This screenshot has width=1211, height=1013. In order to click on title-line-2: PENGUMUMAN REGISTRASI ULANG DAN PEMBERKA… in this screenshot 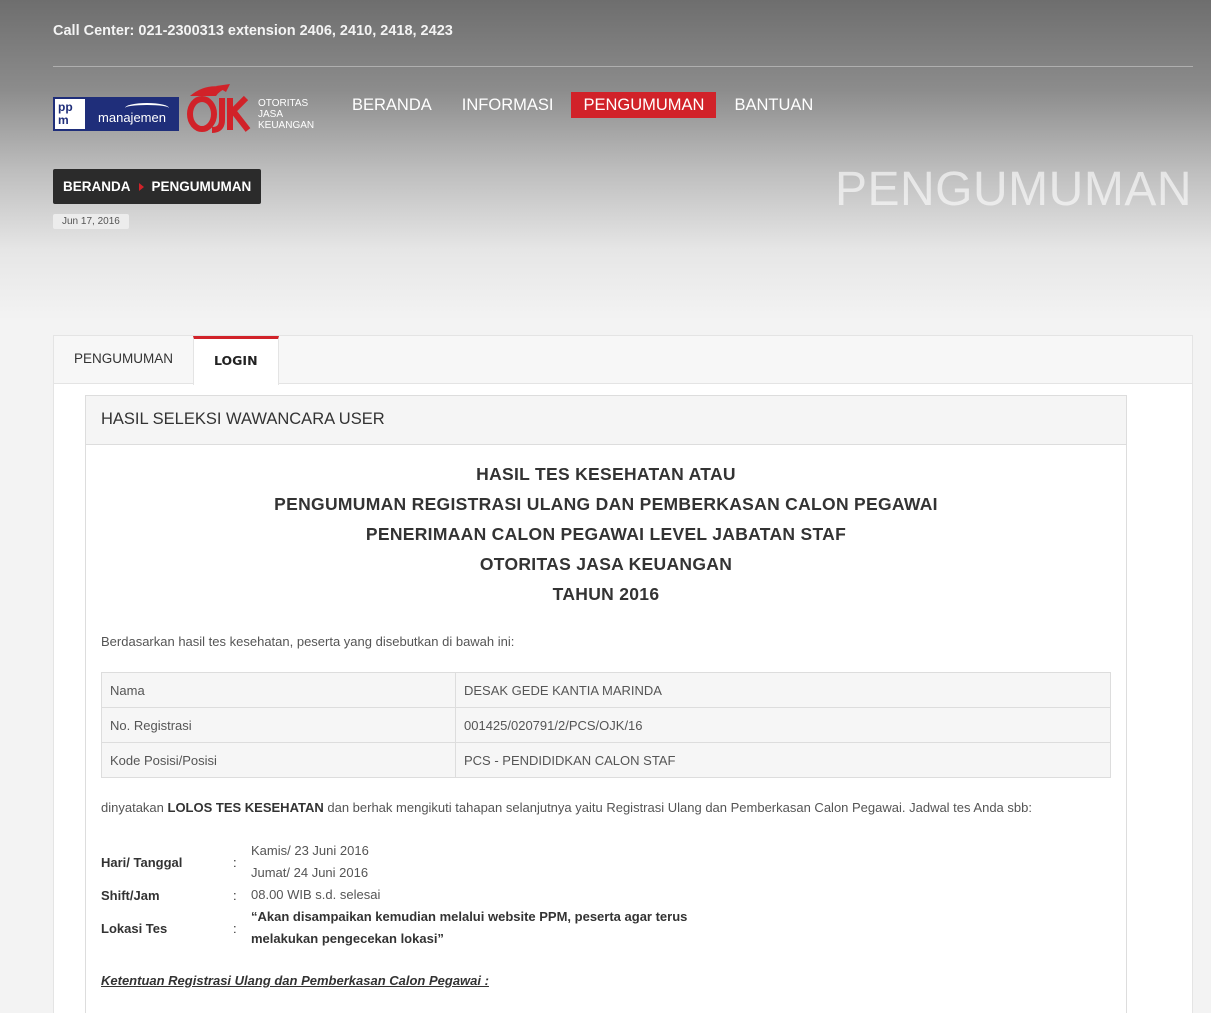, I will do `click(606, 504)`.